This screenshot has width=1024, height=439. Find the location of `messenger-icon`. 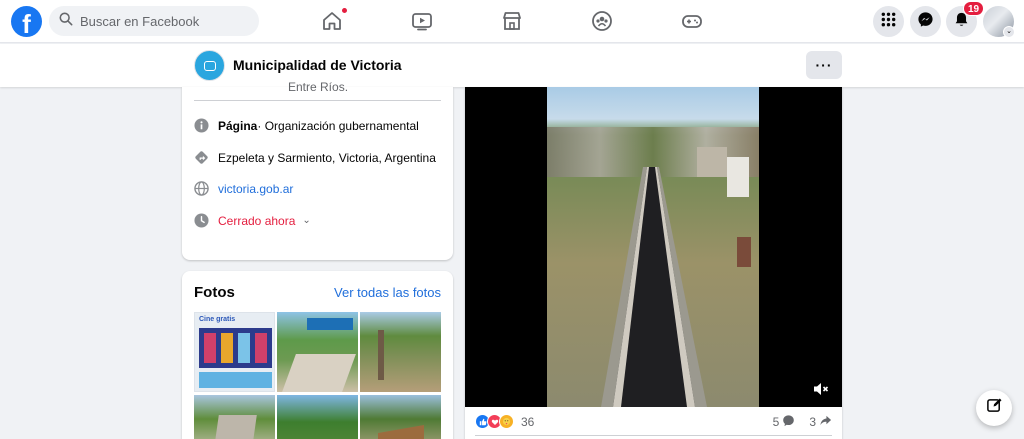

messenger-icon is located at coordinates (925, 22).